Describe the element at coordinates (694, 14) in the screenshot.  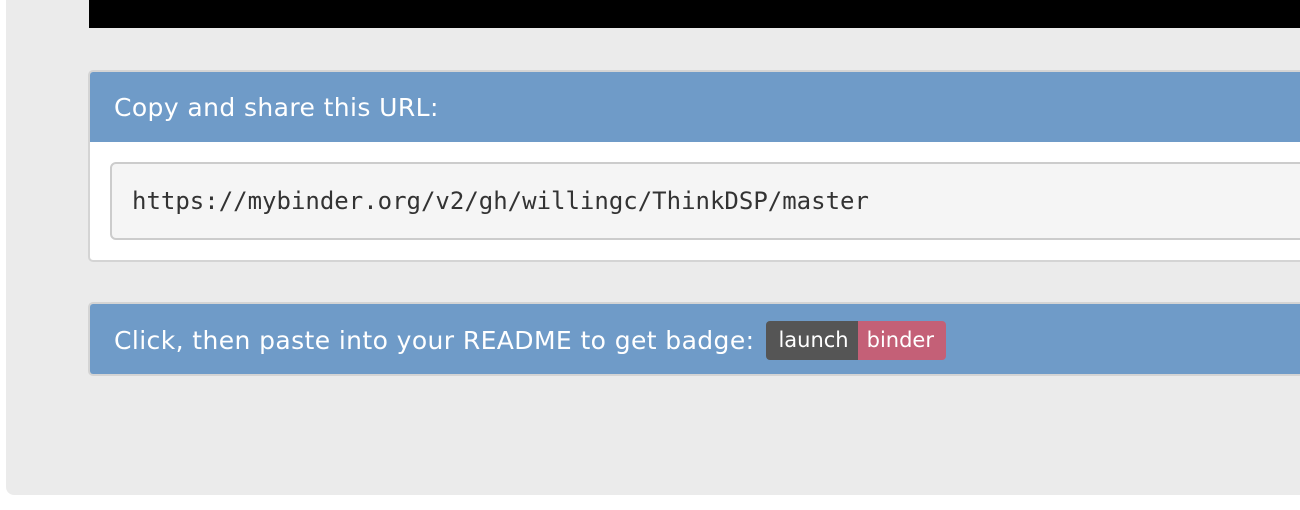
I see `top-dark-bar` at that location.